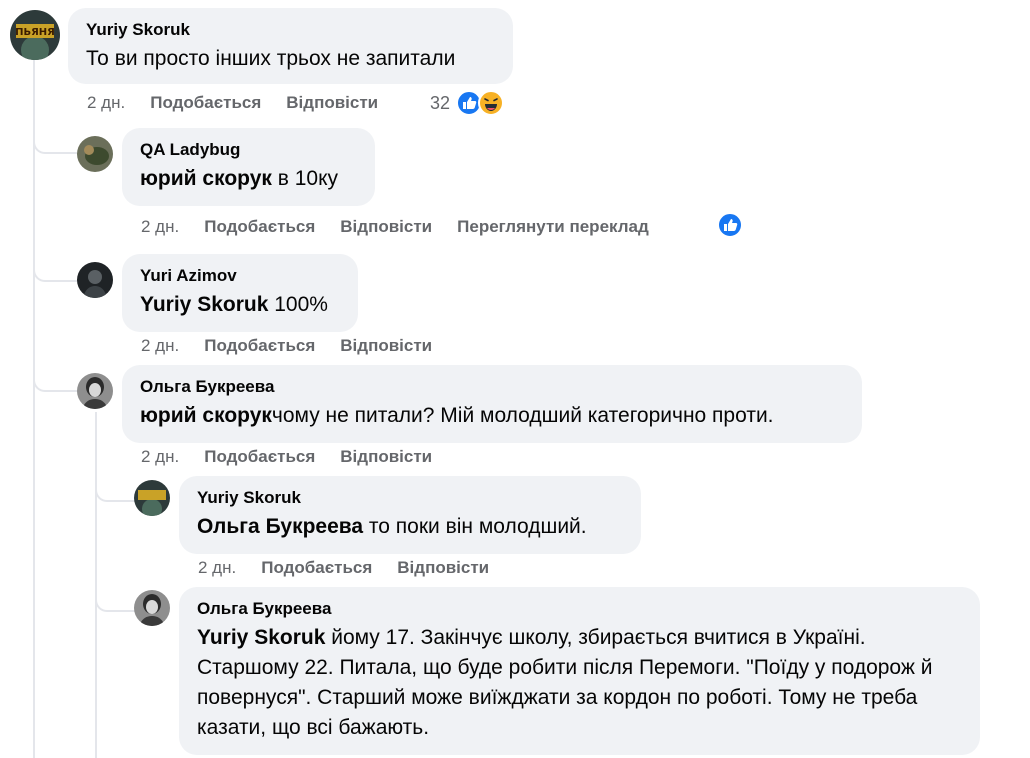  I want to click on comment-author: Yuri Azimov, so click(240, 276).